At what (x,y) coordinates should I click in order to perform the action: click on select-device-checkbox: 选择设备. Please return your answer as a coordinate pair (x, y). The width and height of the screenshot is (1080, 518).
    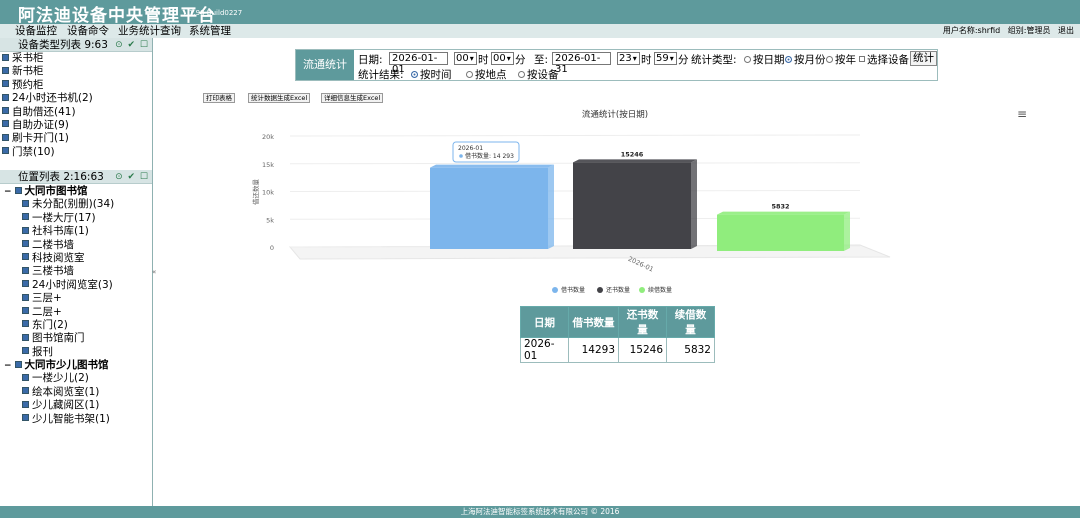
    Looking at the image, I should click on (884, 59).